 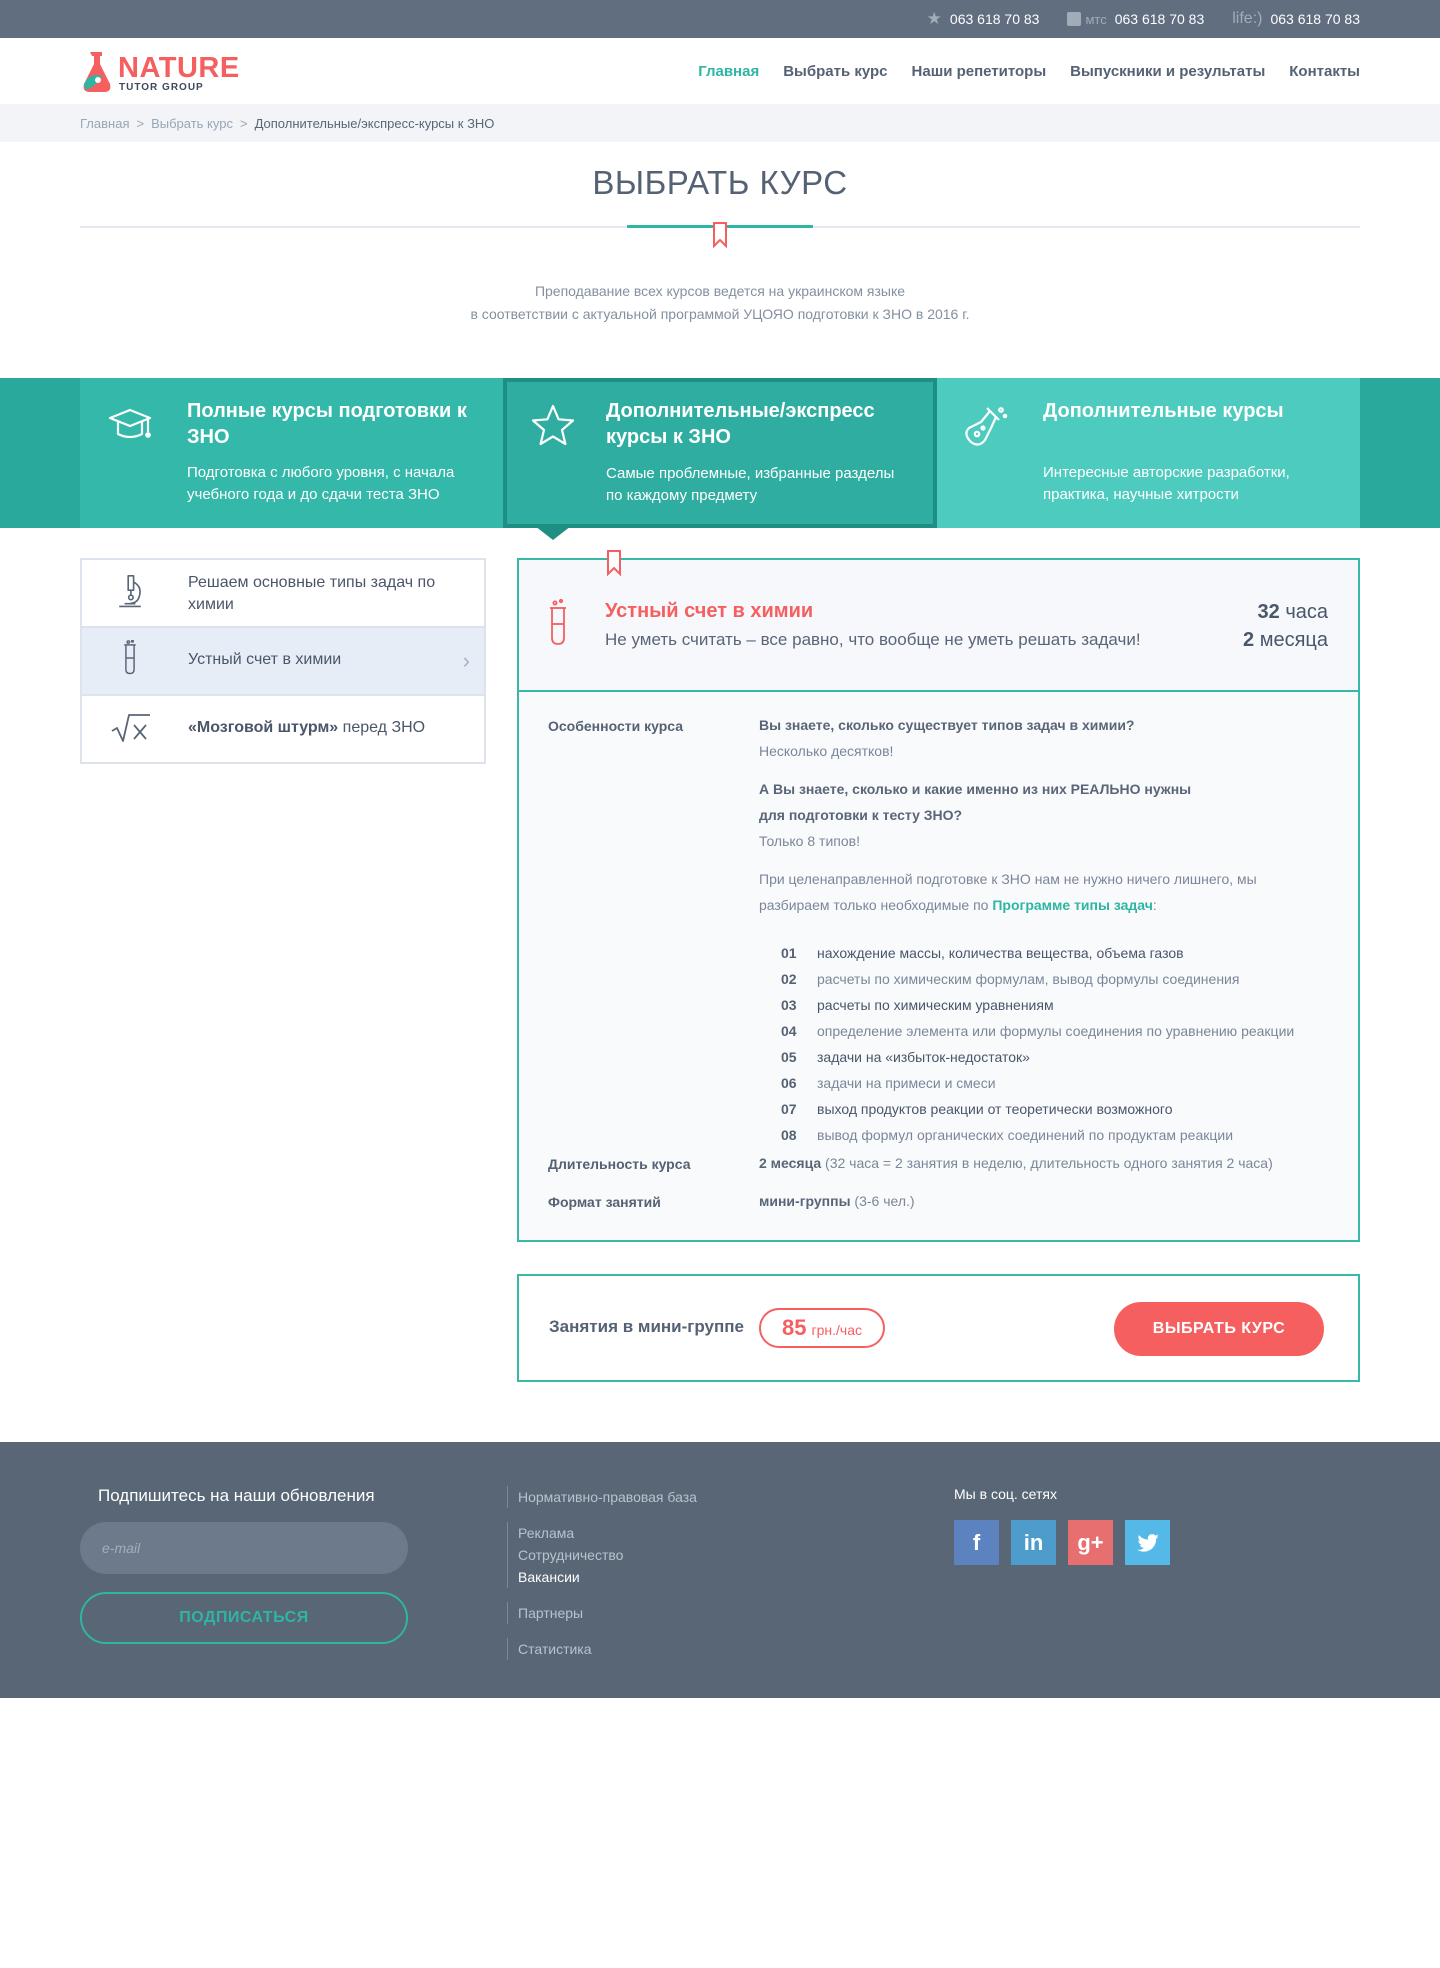 What do you see at coordinates (1249, 640) in the screenshot?
I see `course-months-number: 2` at bounding box center [1249, 640].